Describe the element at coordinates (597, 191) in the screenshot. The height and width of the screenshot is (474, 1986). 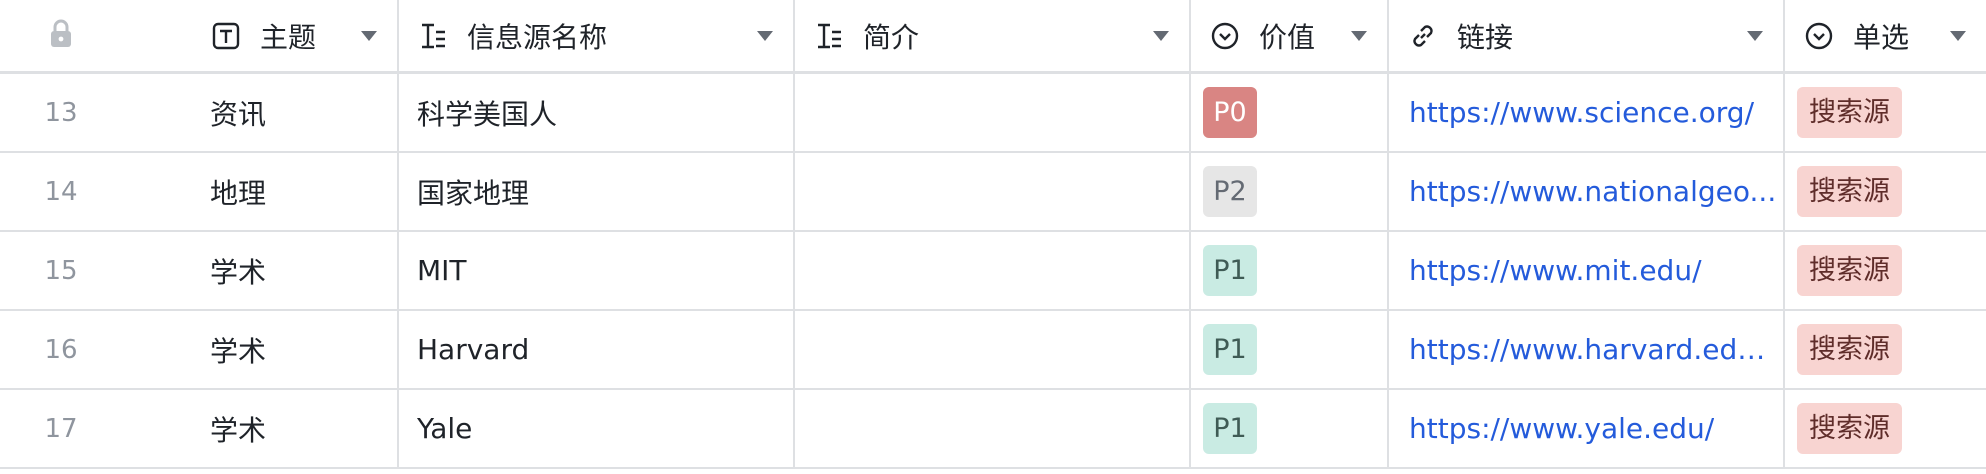
I see `source-name-cell: 国家地理` at that location.